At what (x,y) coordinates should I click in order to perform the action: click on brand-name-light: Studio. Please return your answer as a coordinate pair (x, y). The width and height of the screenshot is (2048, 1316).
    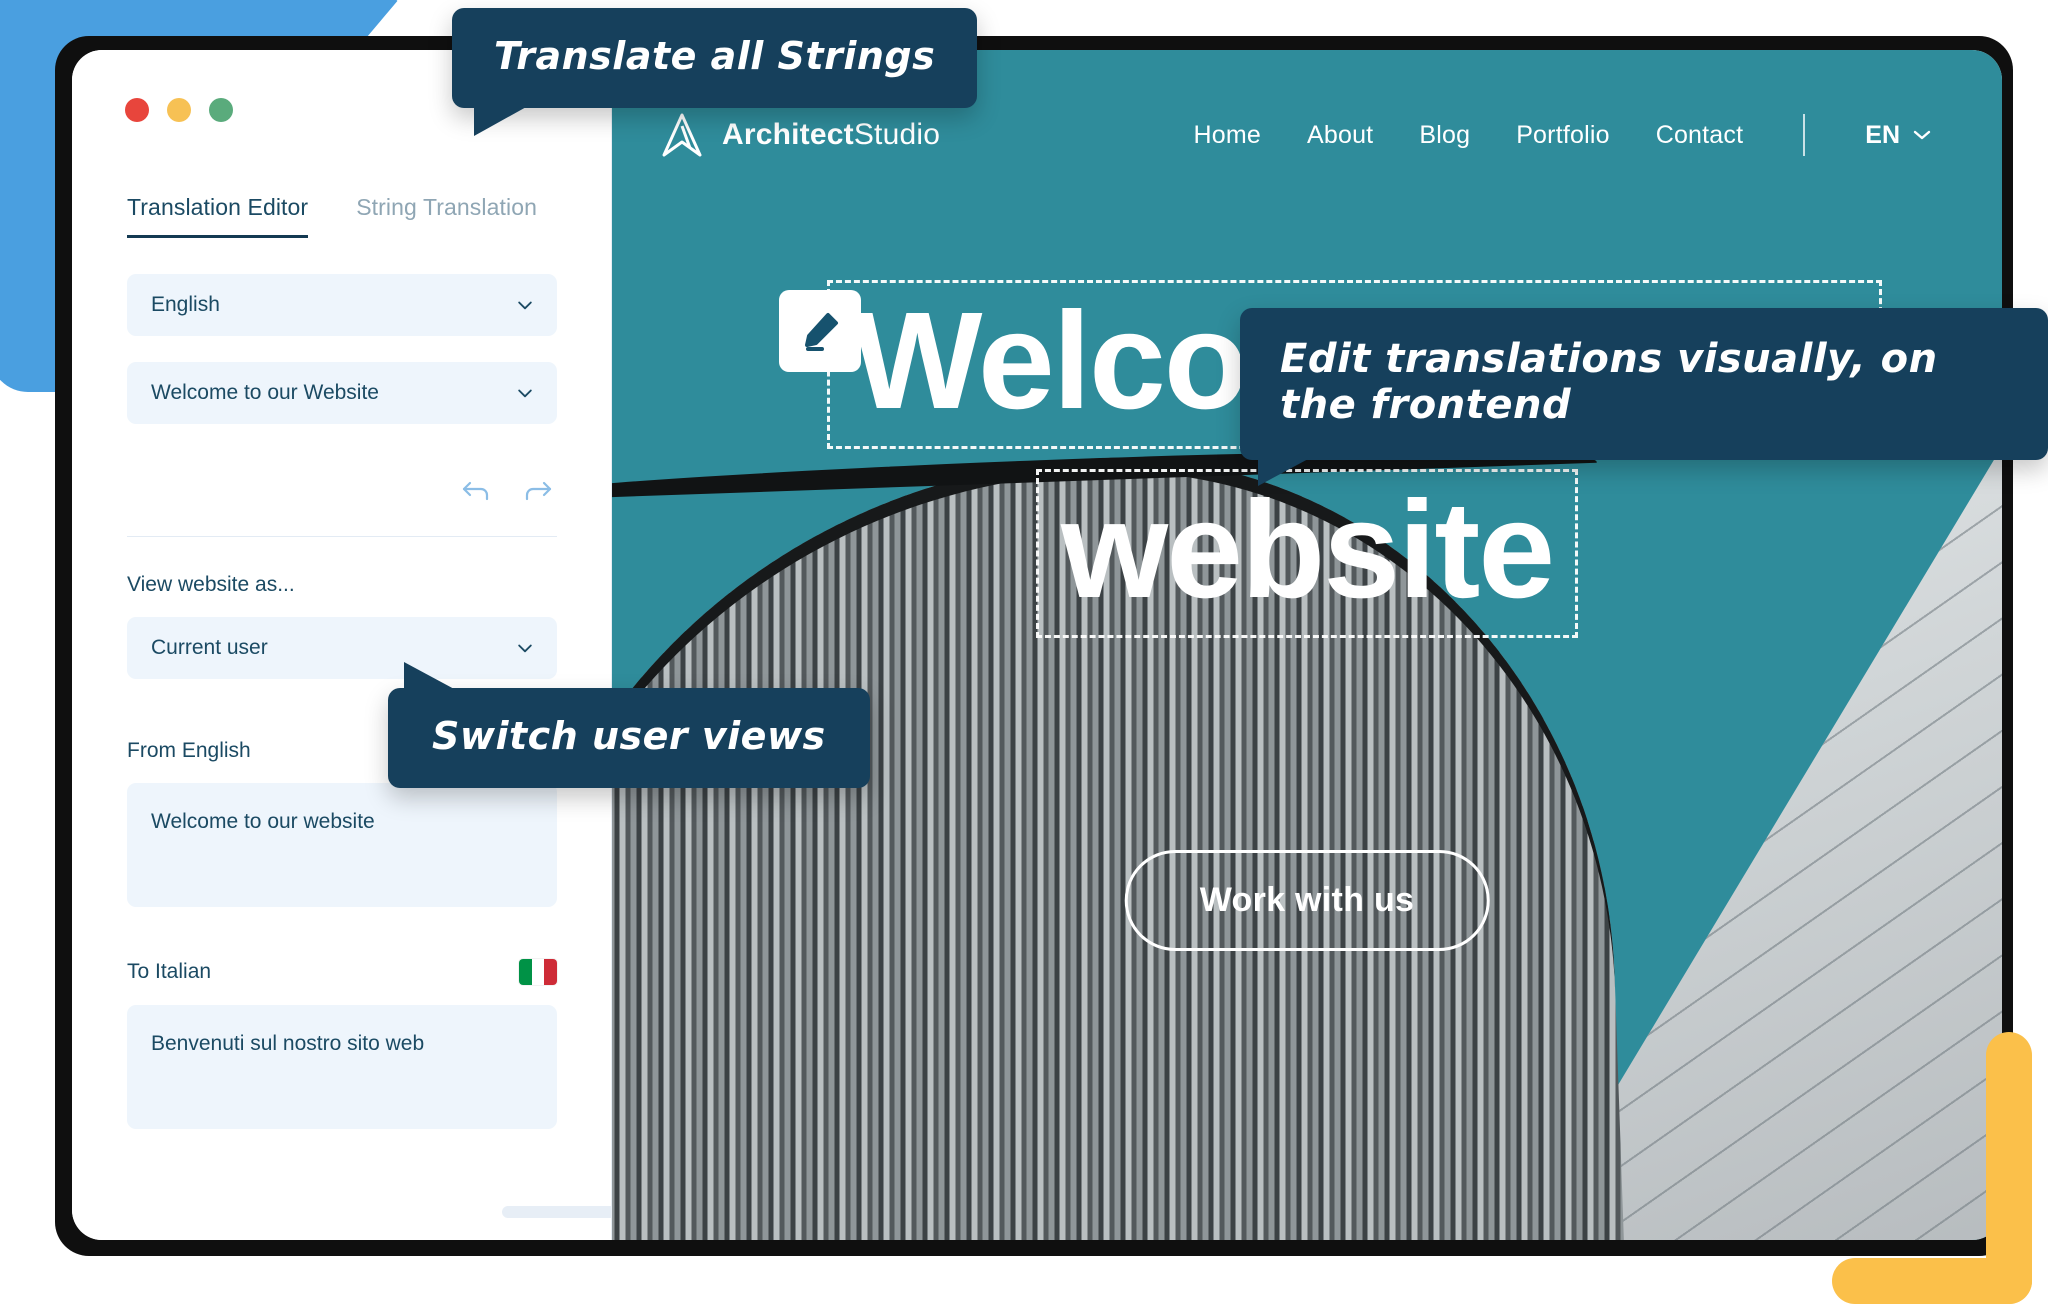
    Looking at the image, I should click on (897, 134).